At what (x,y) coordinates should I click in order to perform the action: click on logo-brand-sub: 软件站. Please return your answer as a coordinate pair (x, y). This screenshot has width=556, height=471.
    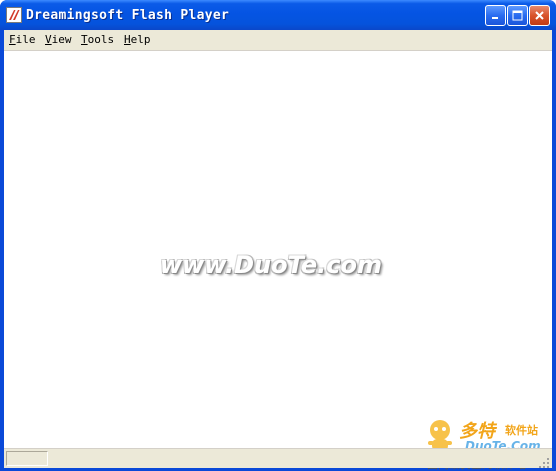
    Looking at the image, I should click on (521, 430).